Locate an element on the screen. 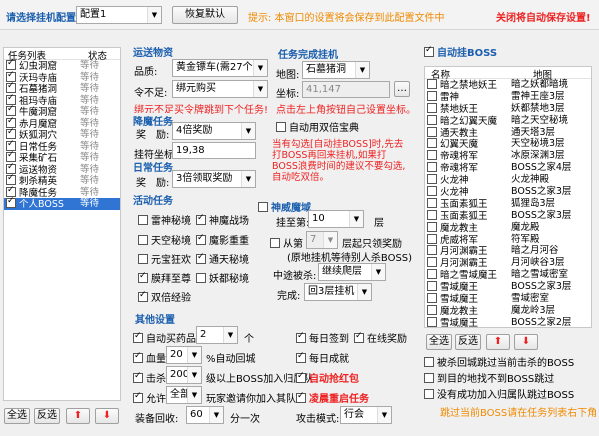 Image resolution: width=599 pixels, height=436 pixels. invert-button: 反选 is located at coordinates (47, 416).